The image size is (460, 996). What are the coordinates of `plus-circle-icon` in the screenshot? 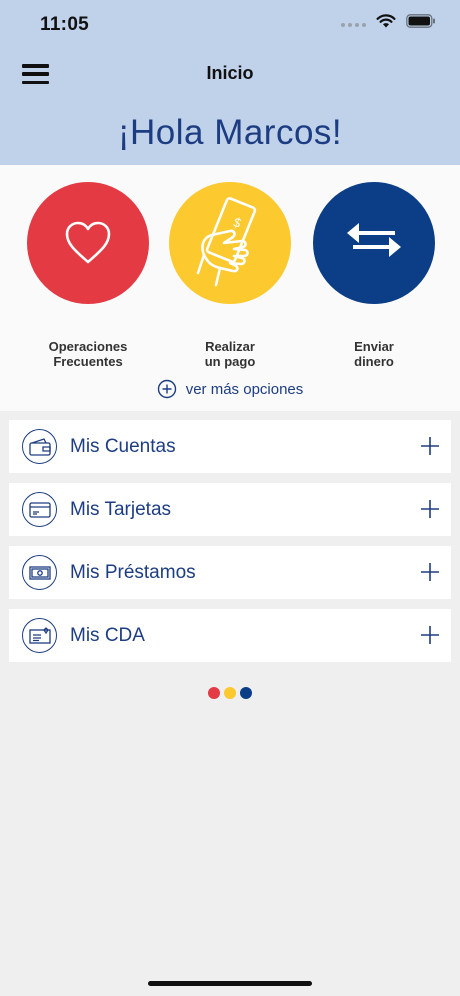 It's located at (166, 389).